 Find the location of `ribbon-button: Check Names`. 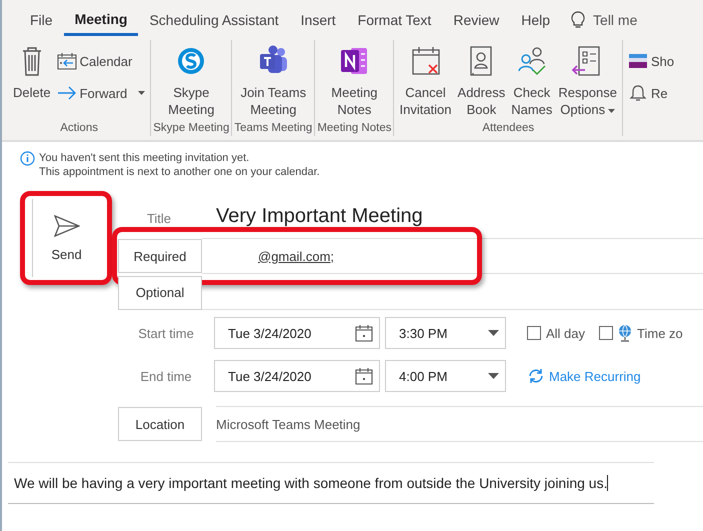

ribbon-button: Check Names is located at coordinates (532, 81).